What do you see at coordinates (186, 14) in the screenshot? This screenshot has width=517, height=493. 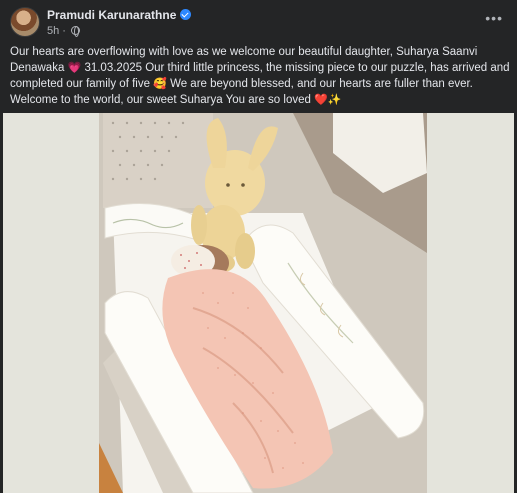 I see `verified-badge-icon` at bounding box center [186, 14].